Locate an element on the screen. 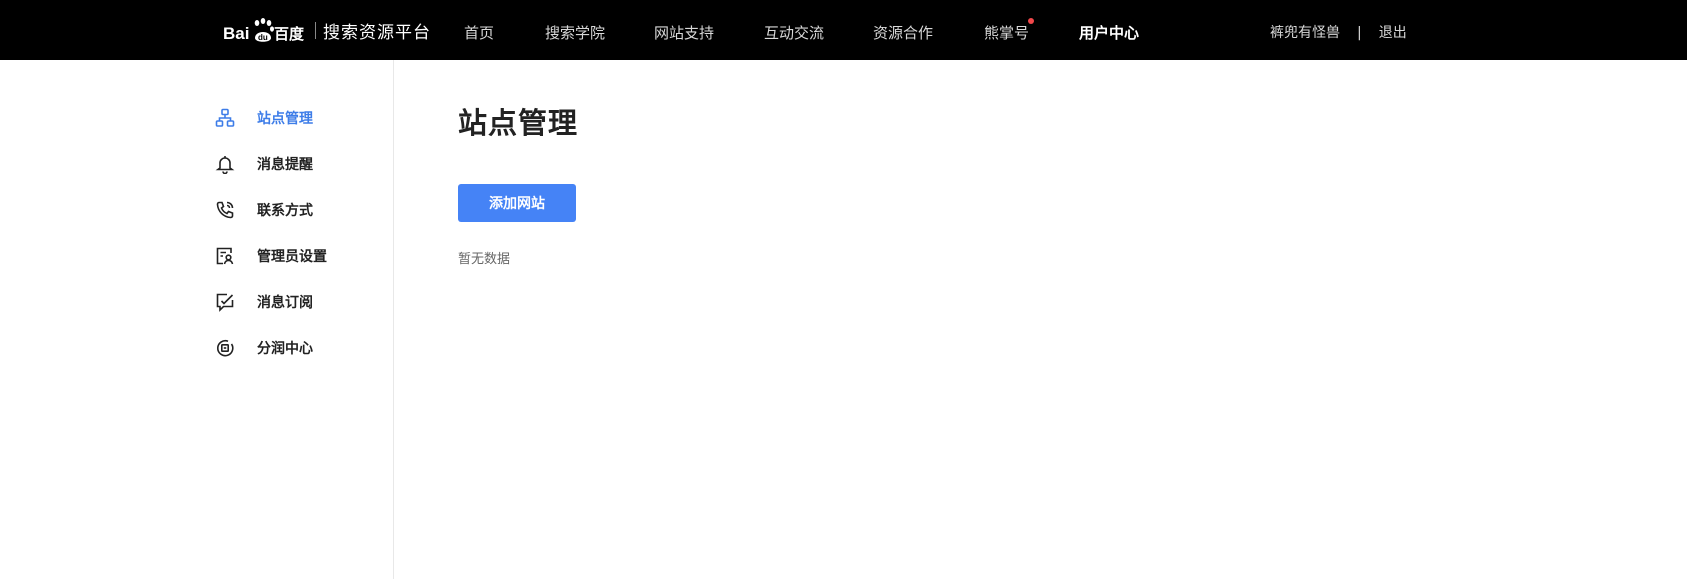 Image resolution: width=1687 pixels, height=579 pixels. page-title: 站点管理 is located at coordinates (518, 123).